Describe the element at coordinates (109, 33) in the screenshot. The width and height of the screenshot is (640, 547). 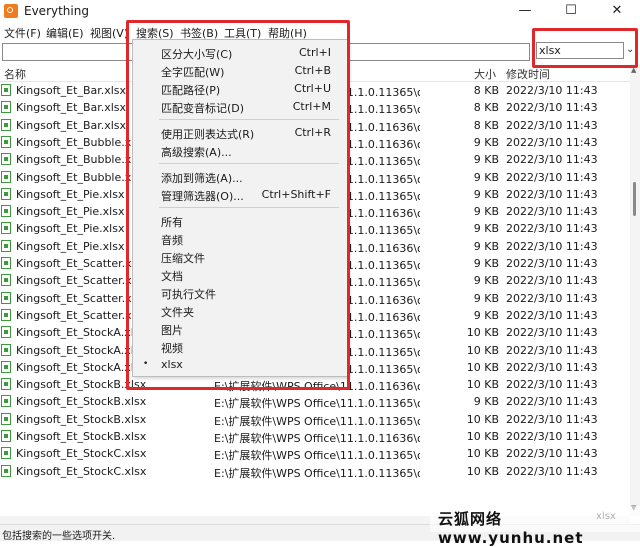
I see `menu-view: 视图(V)` at that location.